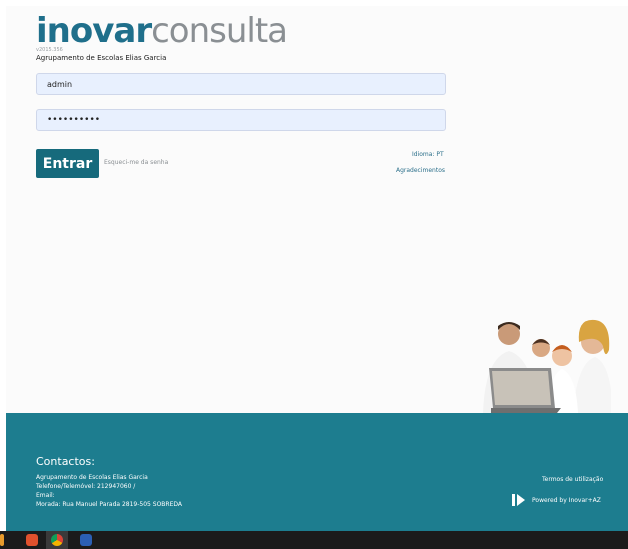 Image resolution: width=628 pixels, height=549 pixels. What do you see at coordinates (67, 163) in the screenshot?
I see `enter-button: Entrar` at bounding box center [67, 163].